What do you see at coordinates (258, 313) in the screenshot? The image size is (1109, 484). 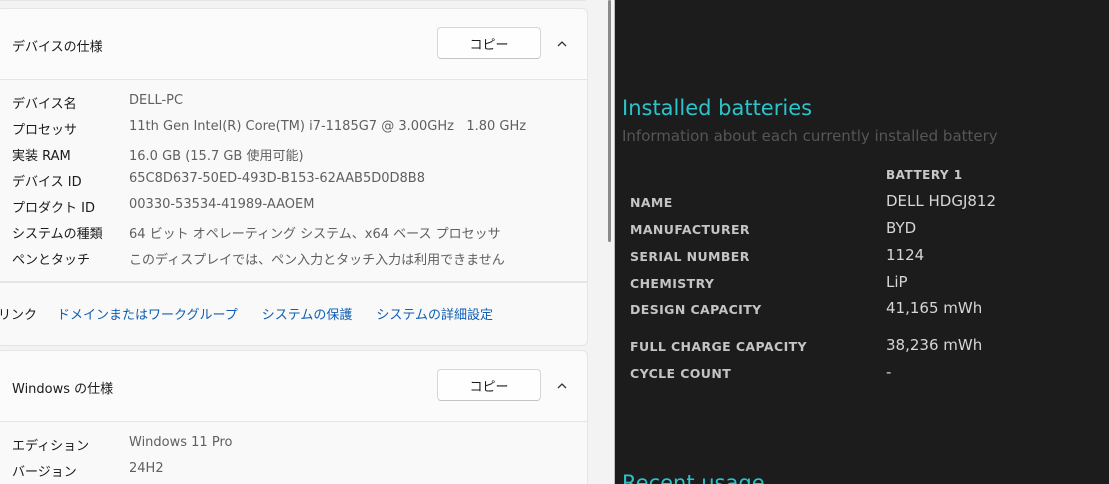 I see `related-links: リンク ドメインまたはワークグループ システムの保護 システムの詳細設定` at bounding box center [258, 313].